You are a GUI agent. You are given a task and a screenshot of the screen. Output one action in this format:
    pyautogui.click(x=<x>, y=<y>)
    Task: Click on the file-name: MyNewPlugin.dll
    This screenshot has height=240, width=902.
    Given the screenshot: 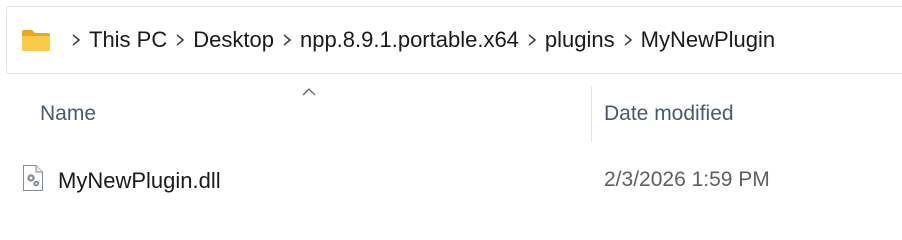 What is the action you would take?
    pyautogui.click(x=139, y=181)
    